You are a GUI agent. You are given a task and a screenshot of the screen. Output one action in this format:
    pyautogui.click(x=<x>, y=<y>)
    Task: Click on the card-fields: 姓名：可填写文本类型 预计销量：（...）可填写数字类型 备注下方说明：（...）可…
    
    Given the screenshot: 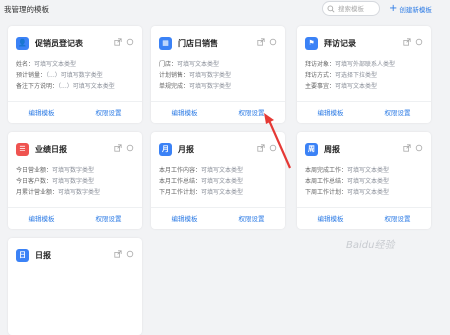 What is the action you would take?
    pyautogui.click(x=65, y=75)
    